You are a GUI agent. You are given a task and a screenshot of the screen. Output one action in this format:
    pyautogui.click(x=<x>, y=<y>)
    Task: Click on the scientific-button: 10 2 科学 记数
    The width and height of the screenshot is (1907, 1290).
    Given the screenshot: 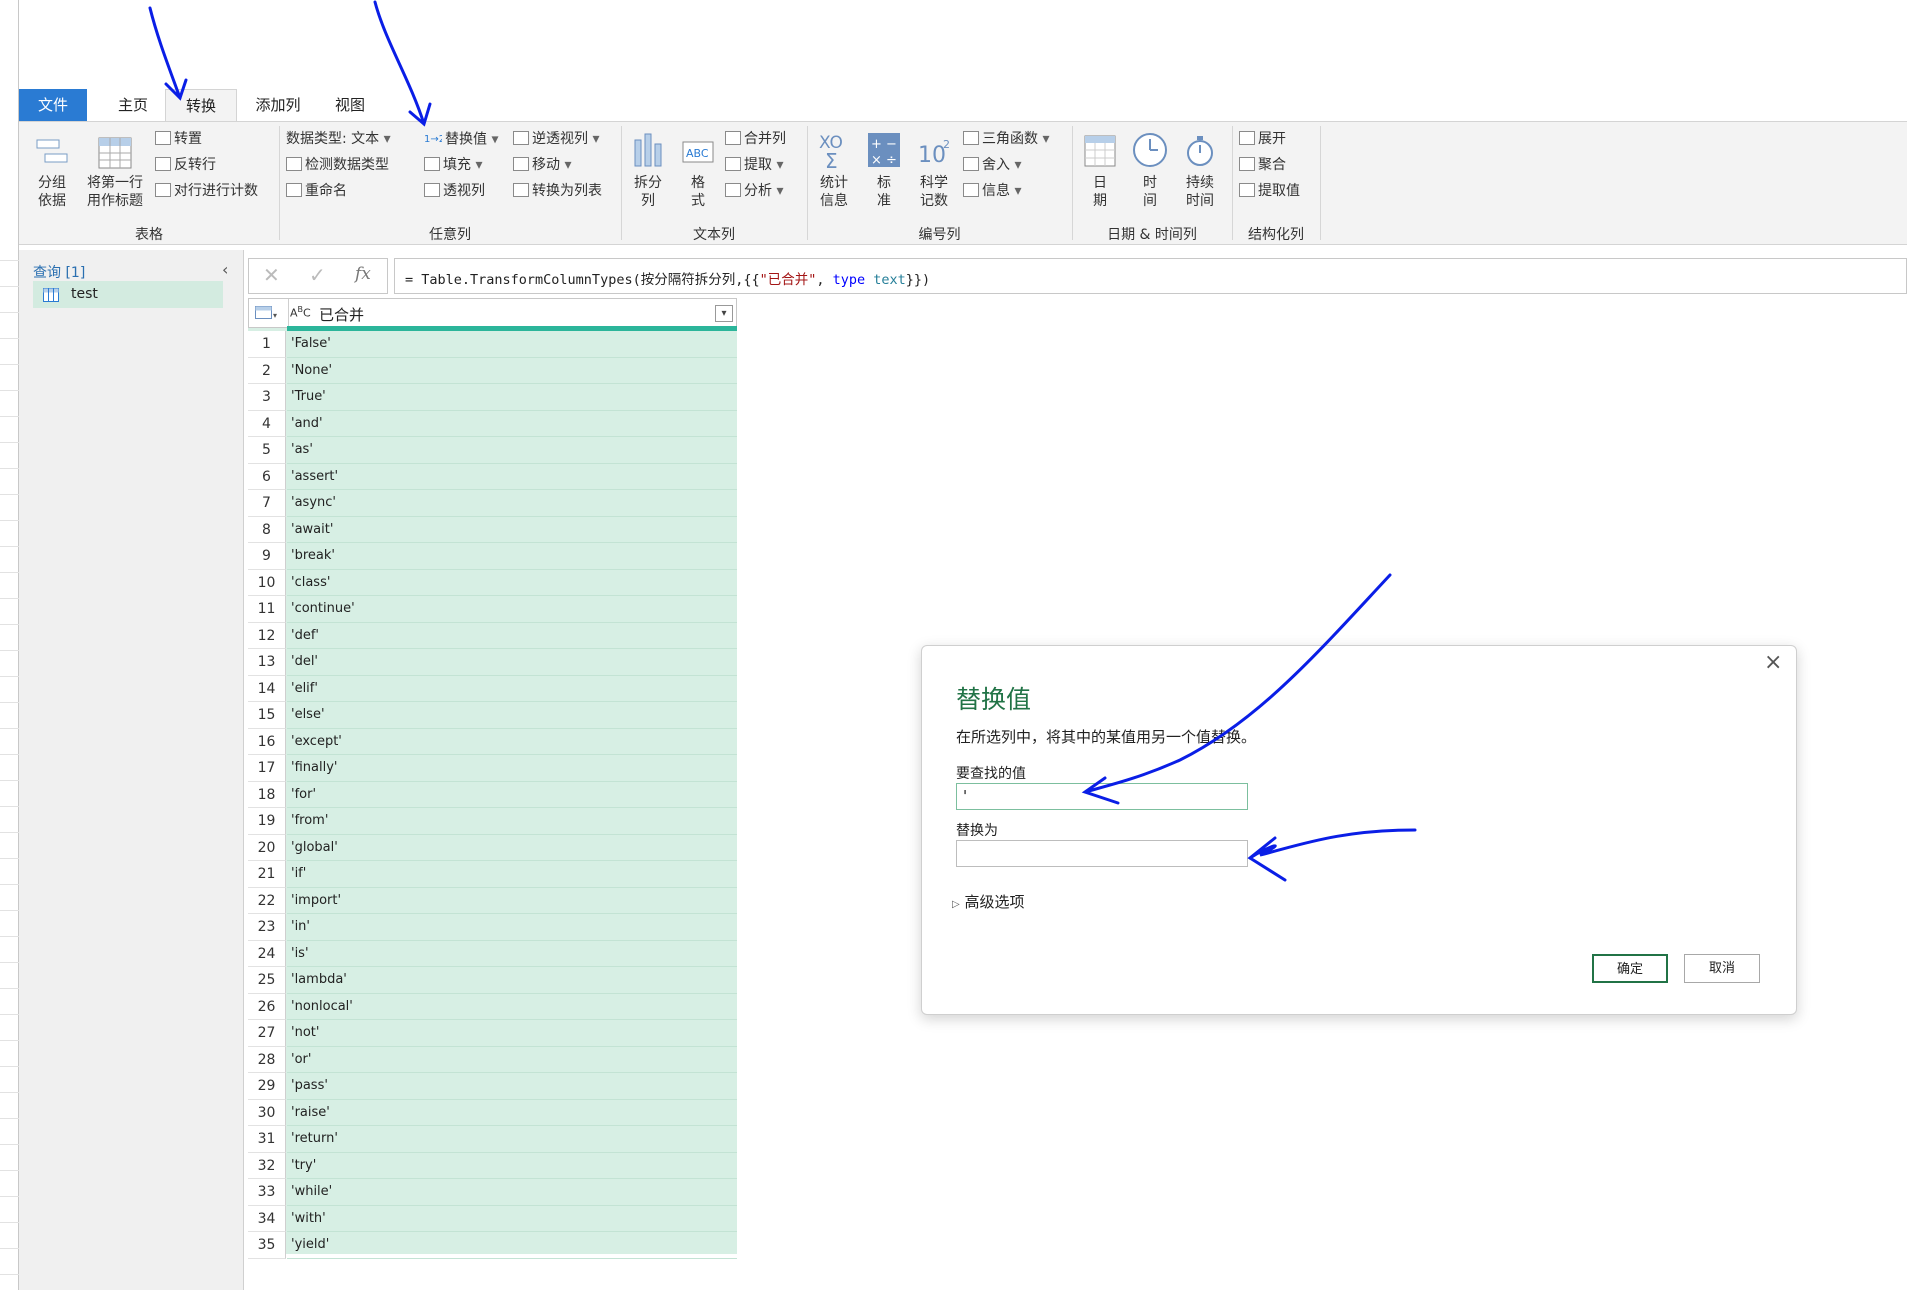 What is the action you would take?
    pyautogui.click(x=934, y=170)
    